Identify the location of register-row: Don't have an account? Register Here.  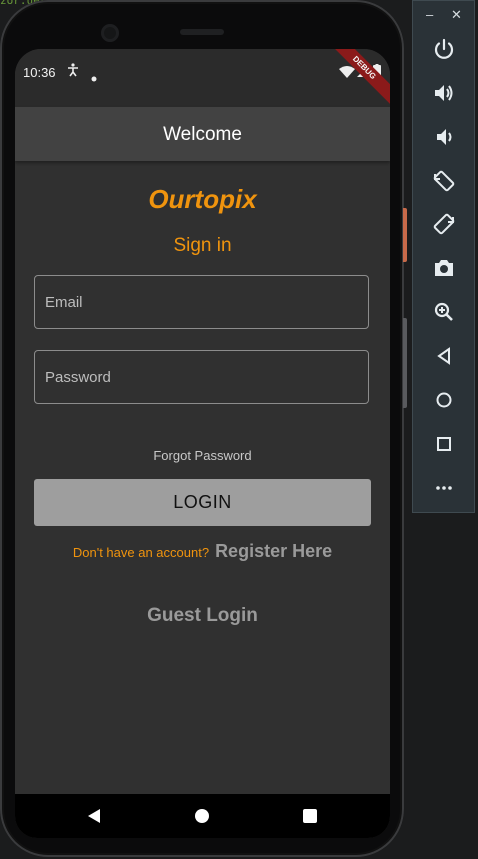
(202, 551).